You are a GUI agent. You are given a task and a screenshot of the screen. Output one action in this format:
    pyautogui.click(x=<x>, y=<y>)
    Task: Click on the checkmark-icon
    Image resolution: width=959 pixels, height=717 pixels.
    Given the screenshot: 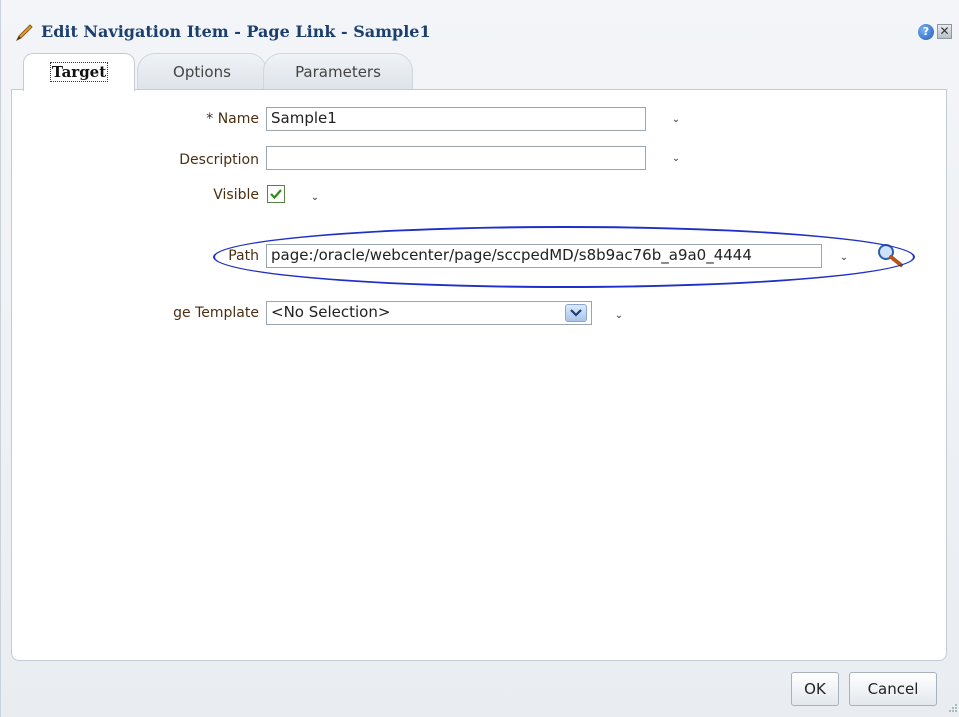 What is the action you would take?
    pyautogui.click(x=276, y=194)
    